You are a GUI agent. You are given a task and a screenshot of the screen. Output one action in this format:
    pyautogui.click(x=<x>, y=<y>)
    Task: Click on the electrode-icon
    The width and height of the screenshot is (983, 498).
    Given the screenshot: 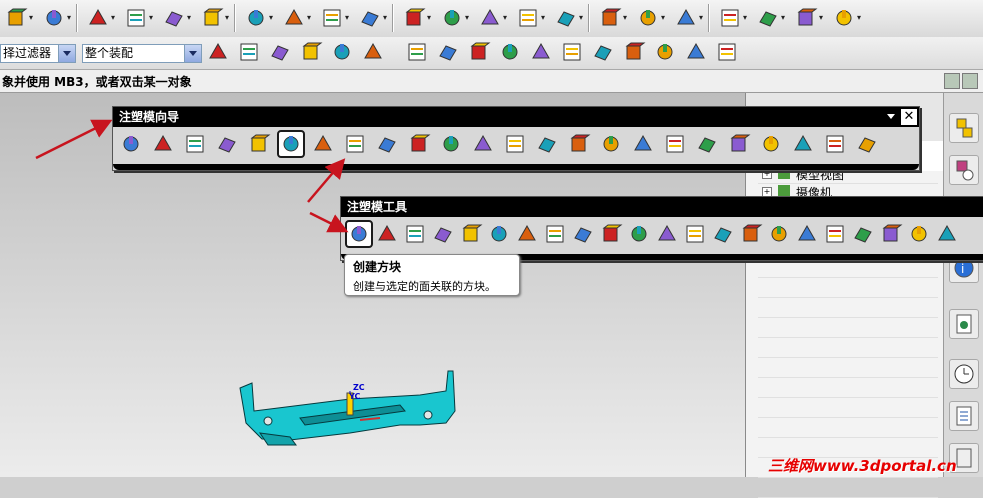 What is the action you would take?
    pyautogui.click(x=643, y=144)
    